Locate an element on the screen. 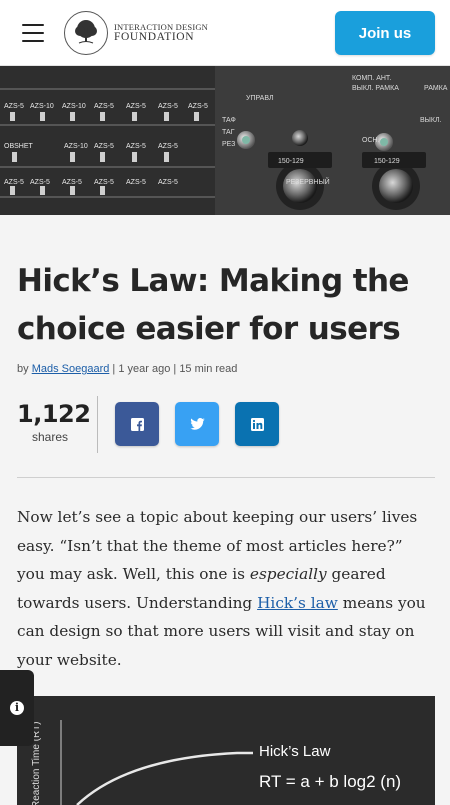  svg-text: РЕЗЕРВНЫЙ is located at coordinates (308, 181).